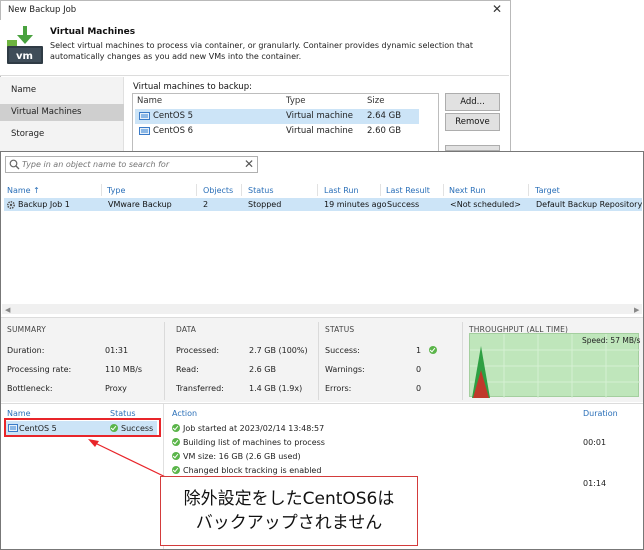 The height and width of the screenshot is (550, 644). I want to click on vm-list-label: Virtual machines to backup:, so click(192, 87).